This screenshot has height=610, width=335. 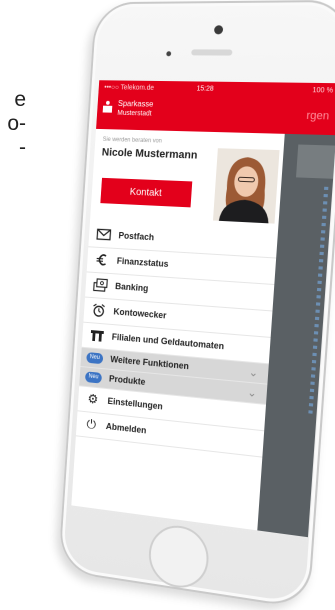 What do you see at coordinates (104, 234) in the screenshot?
I see `mail-icon` at bounding box center [104, 234].